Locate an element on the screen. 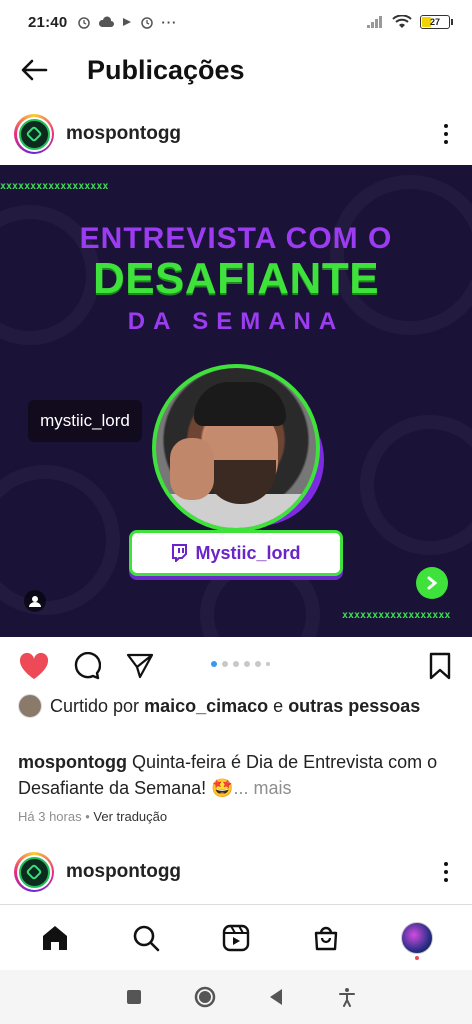 This screenshot has width=472, height=1024. image-title-line2: DESAFIANTE is located at coordinates (236, 278).